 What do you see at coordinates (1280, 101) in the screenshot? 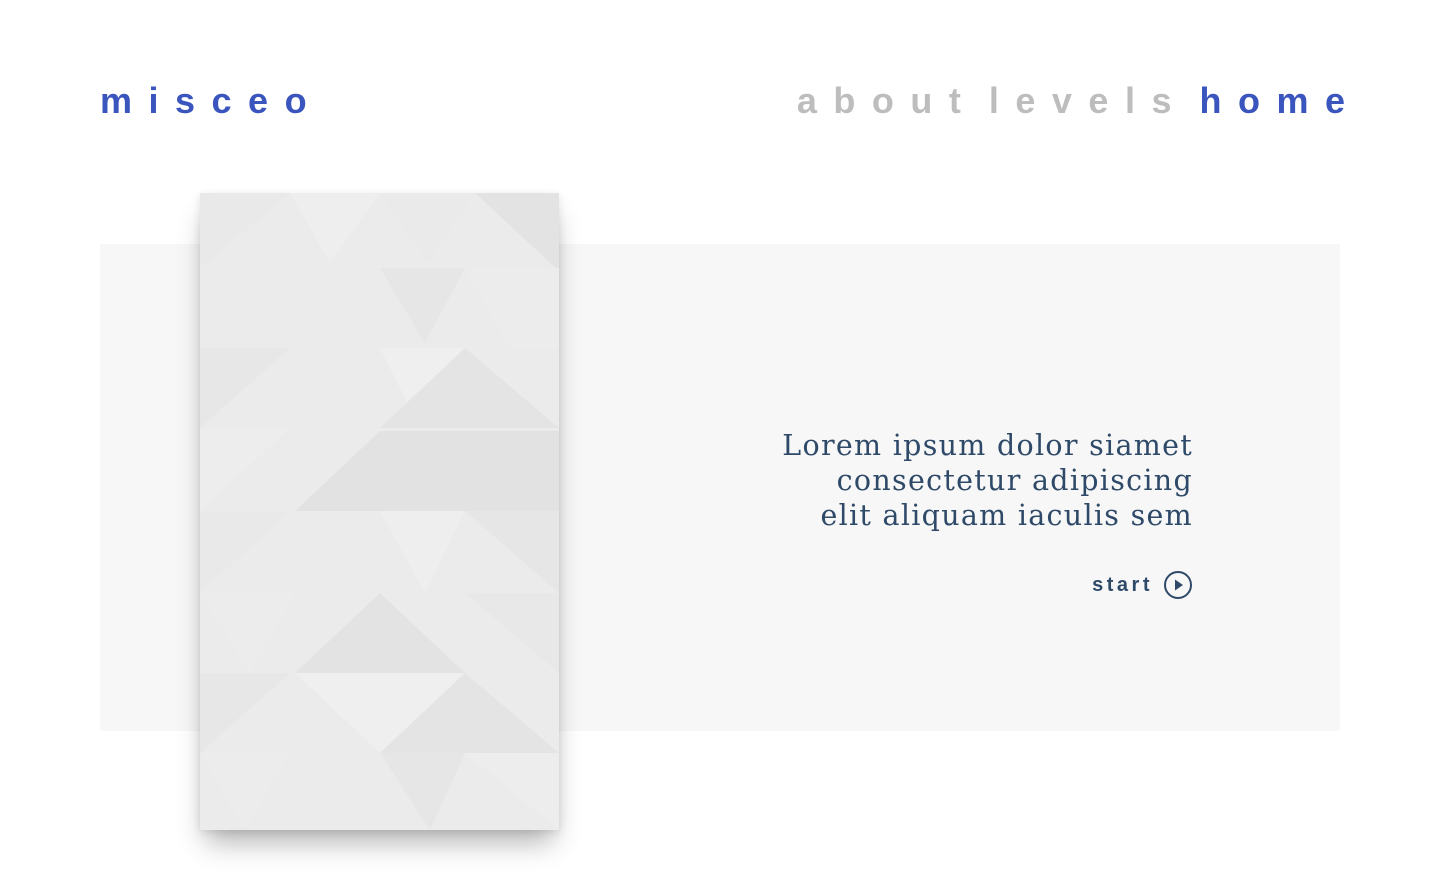
I see `nav-link-home: home` at bounding box center [1280, 101].